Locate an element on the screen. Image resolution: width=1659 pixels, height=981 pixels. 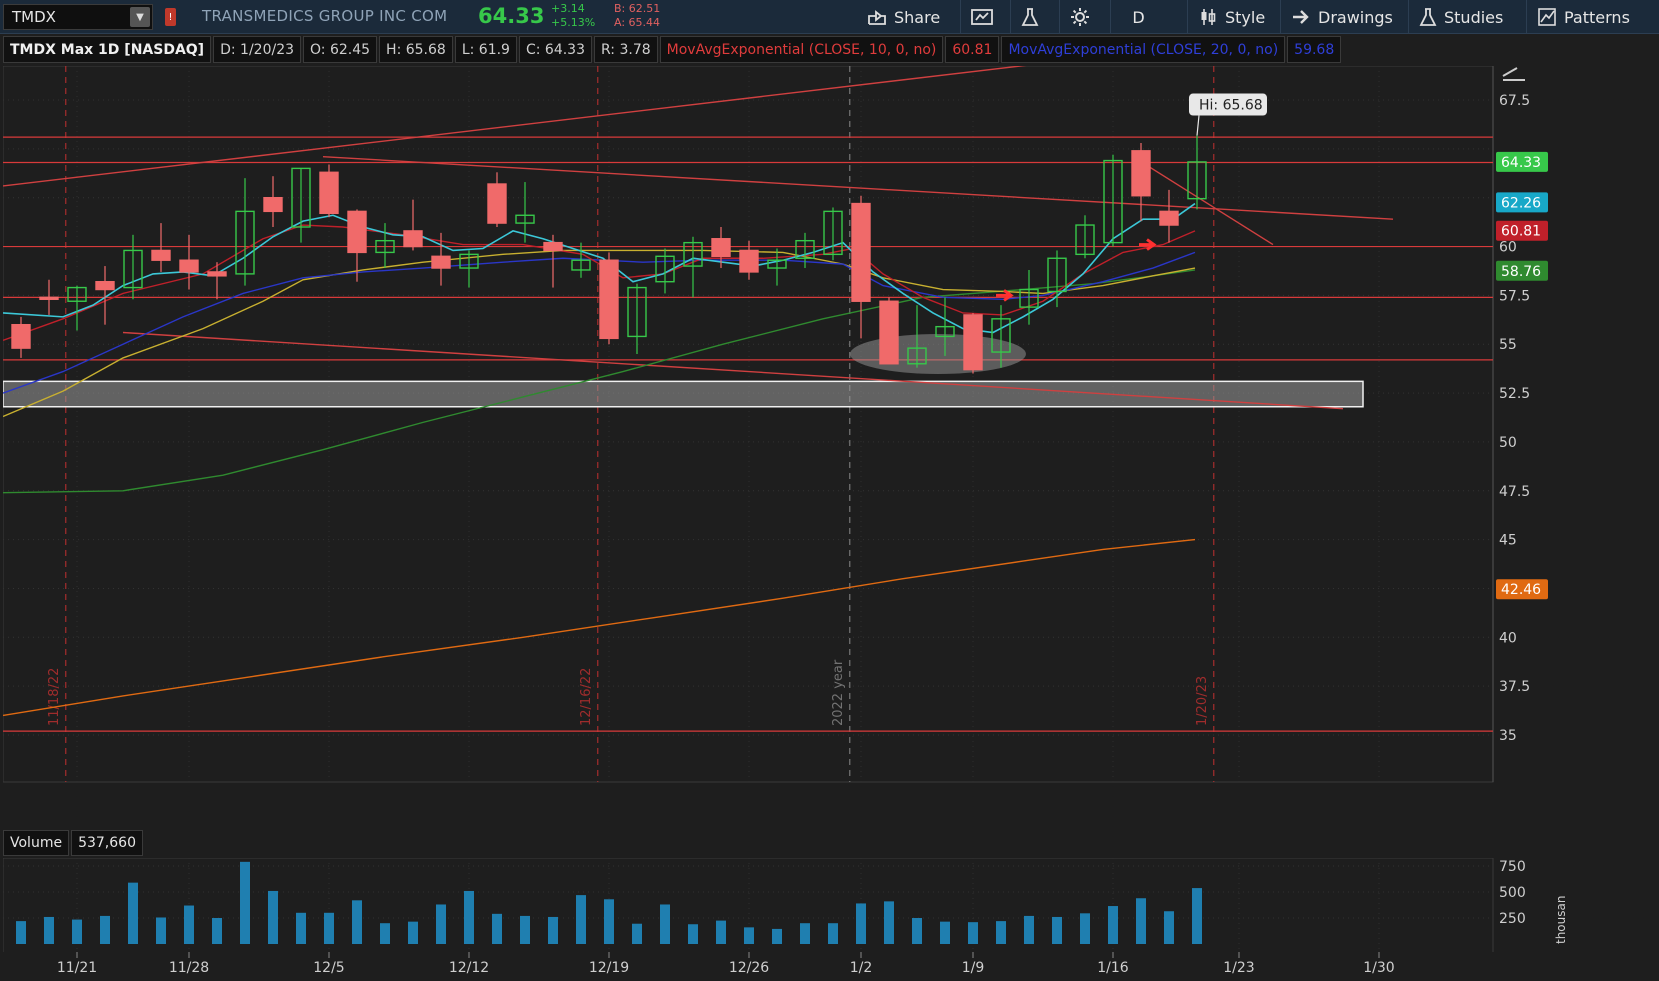
grid-layout-icon is located at coordinates (982, 17).